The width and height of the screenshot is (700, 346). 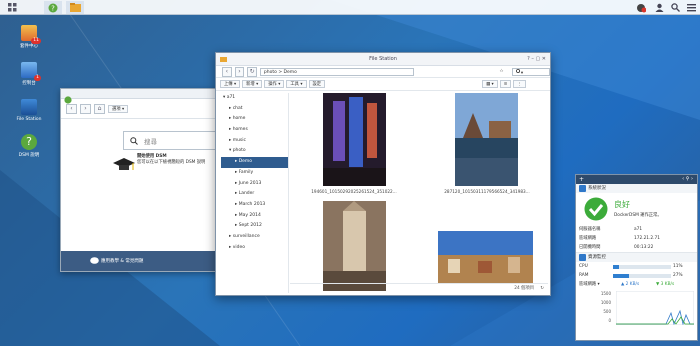 What do you see at coordinates (582, 257) in the screenshot?
I see `resource-monitor-icon` at bounding box center [582, 257].